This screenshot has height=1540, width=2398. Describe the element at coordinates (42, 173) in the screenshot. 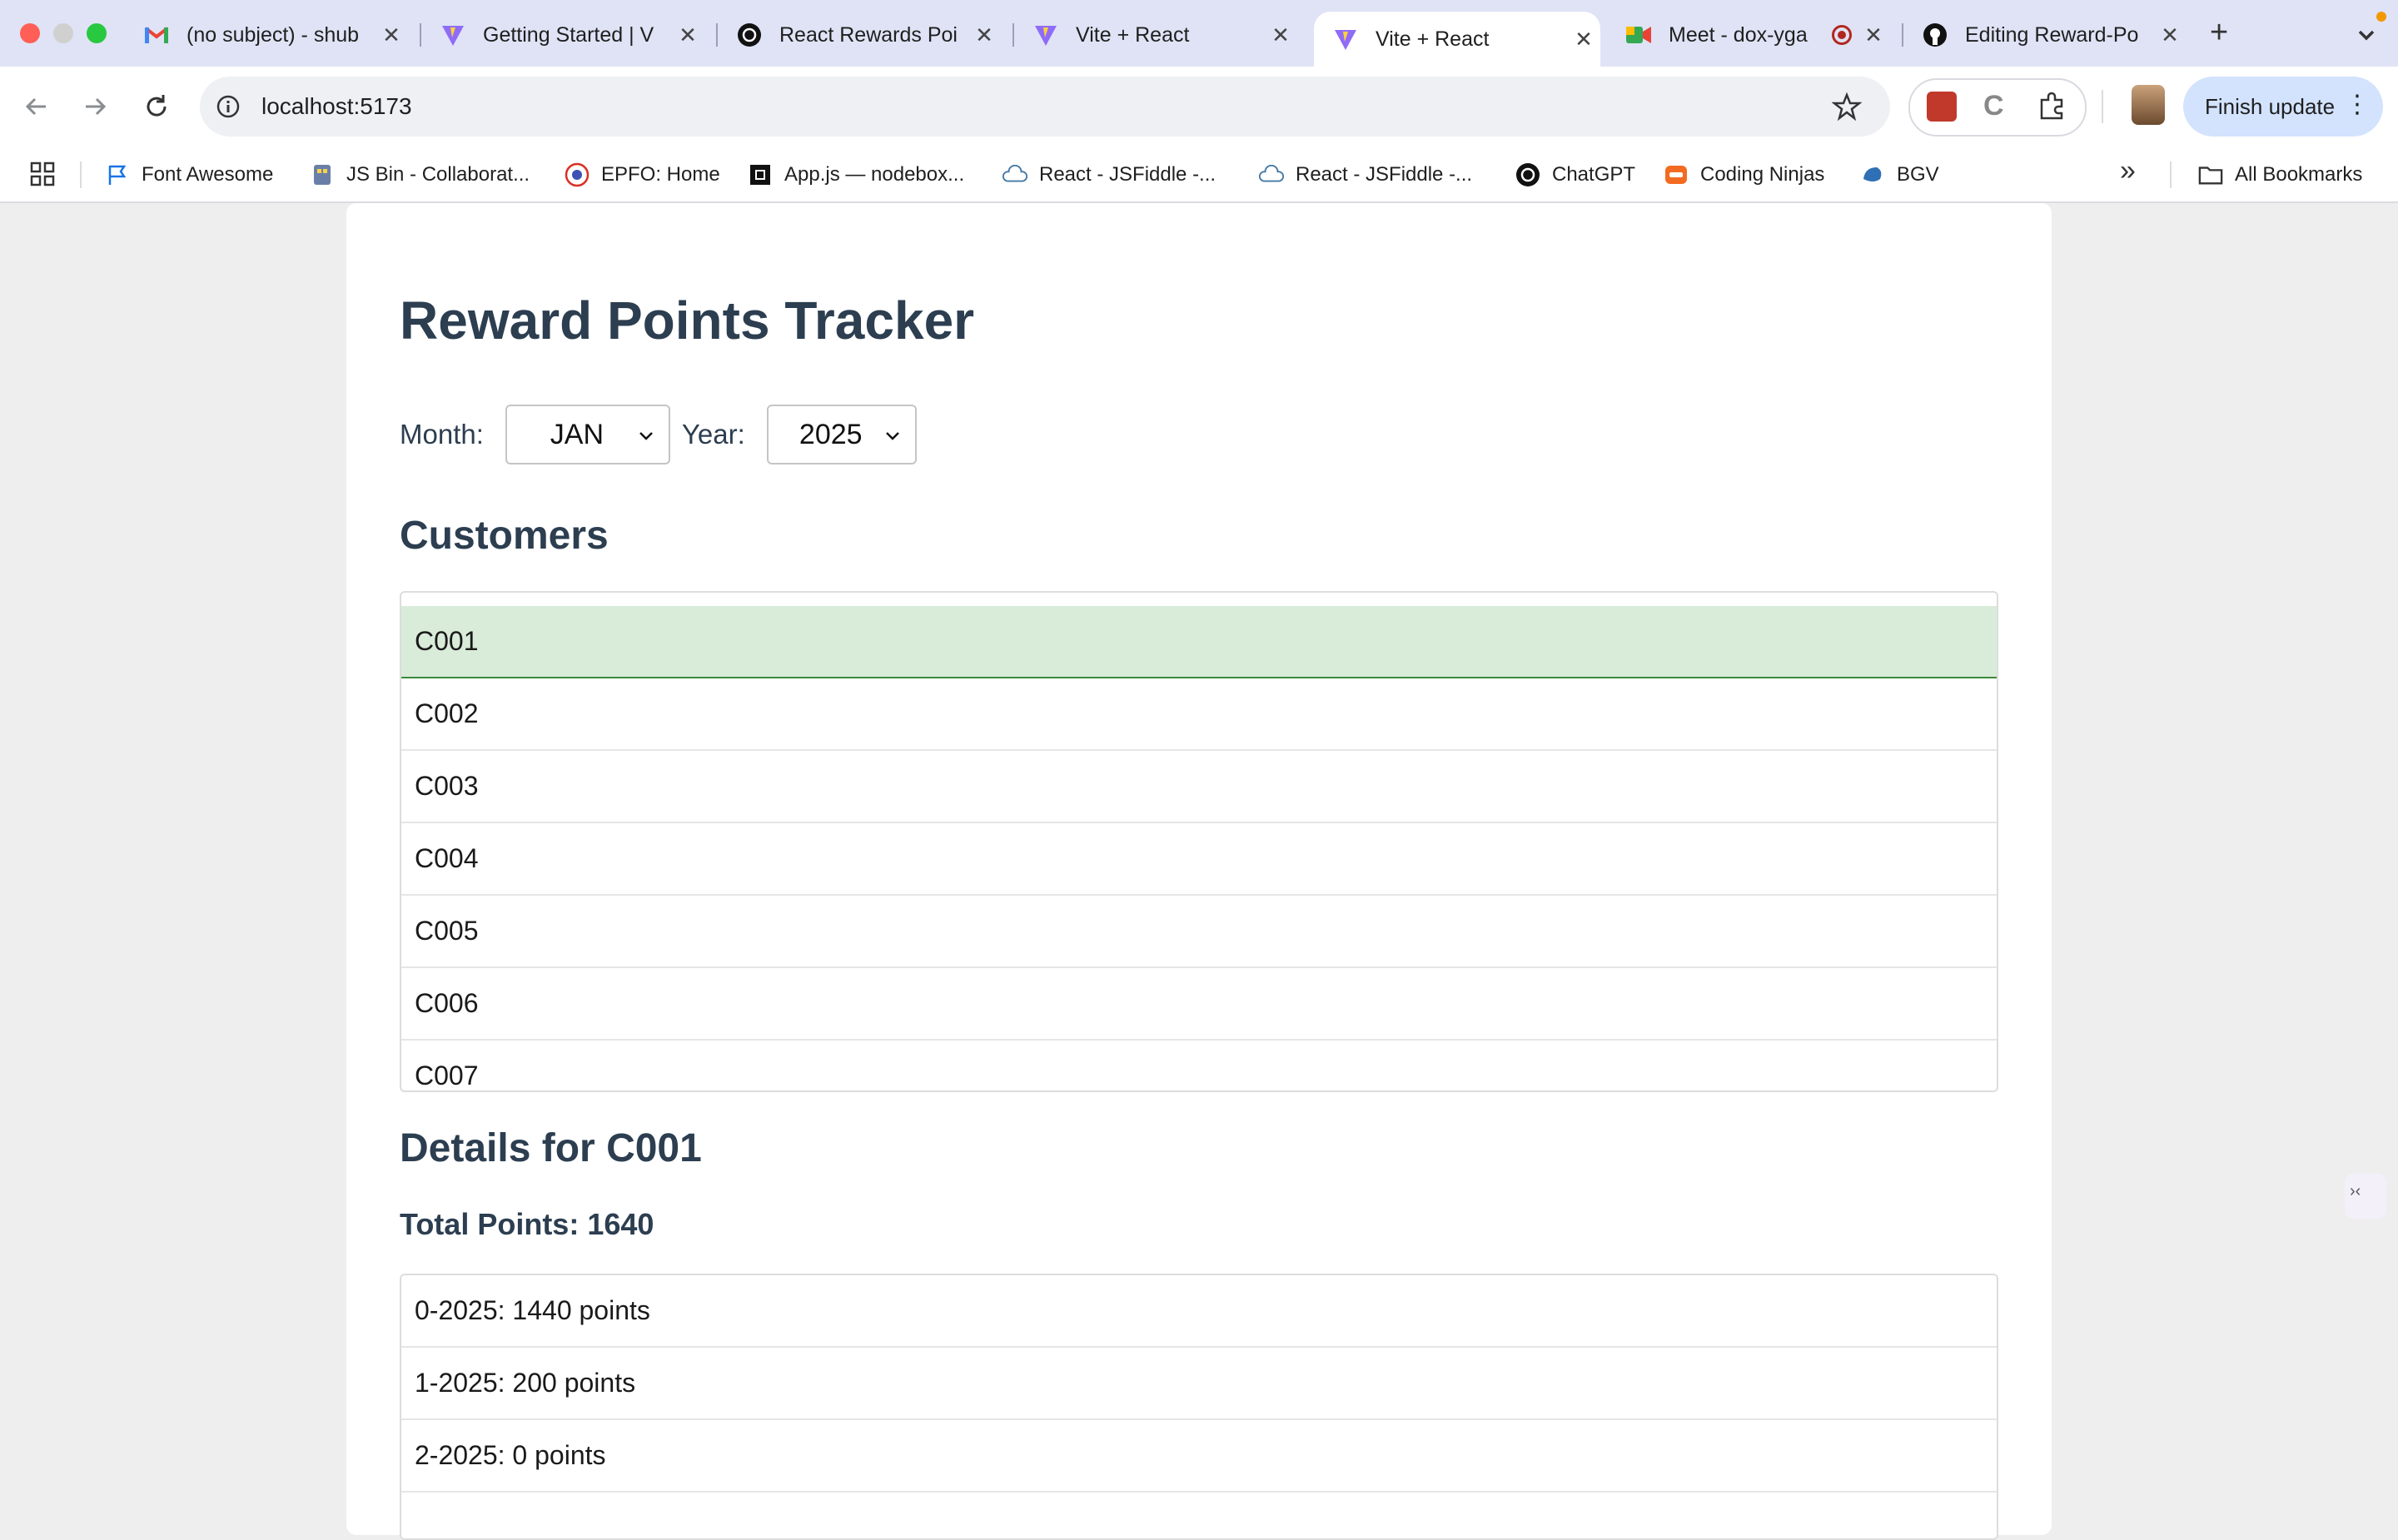

I see `apps-grid-icon` at that location.